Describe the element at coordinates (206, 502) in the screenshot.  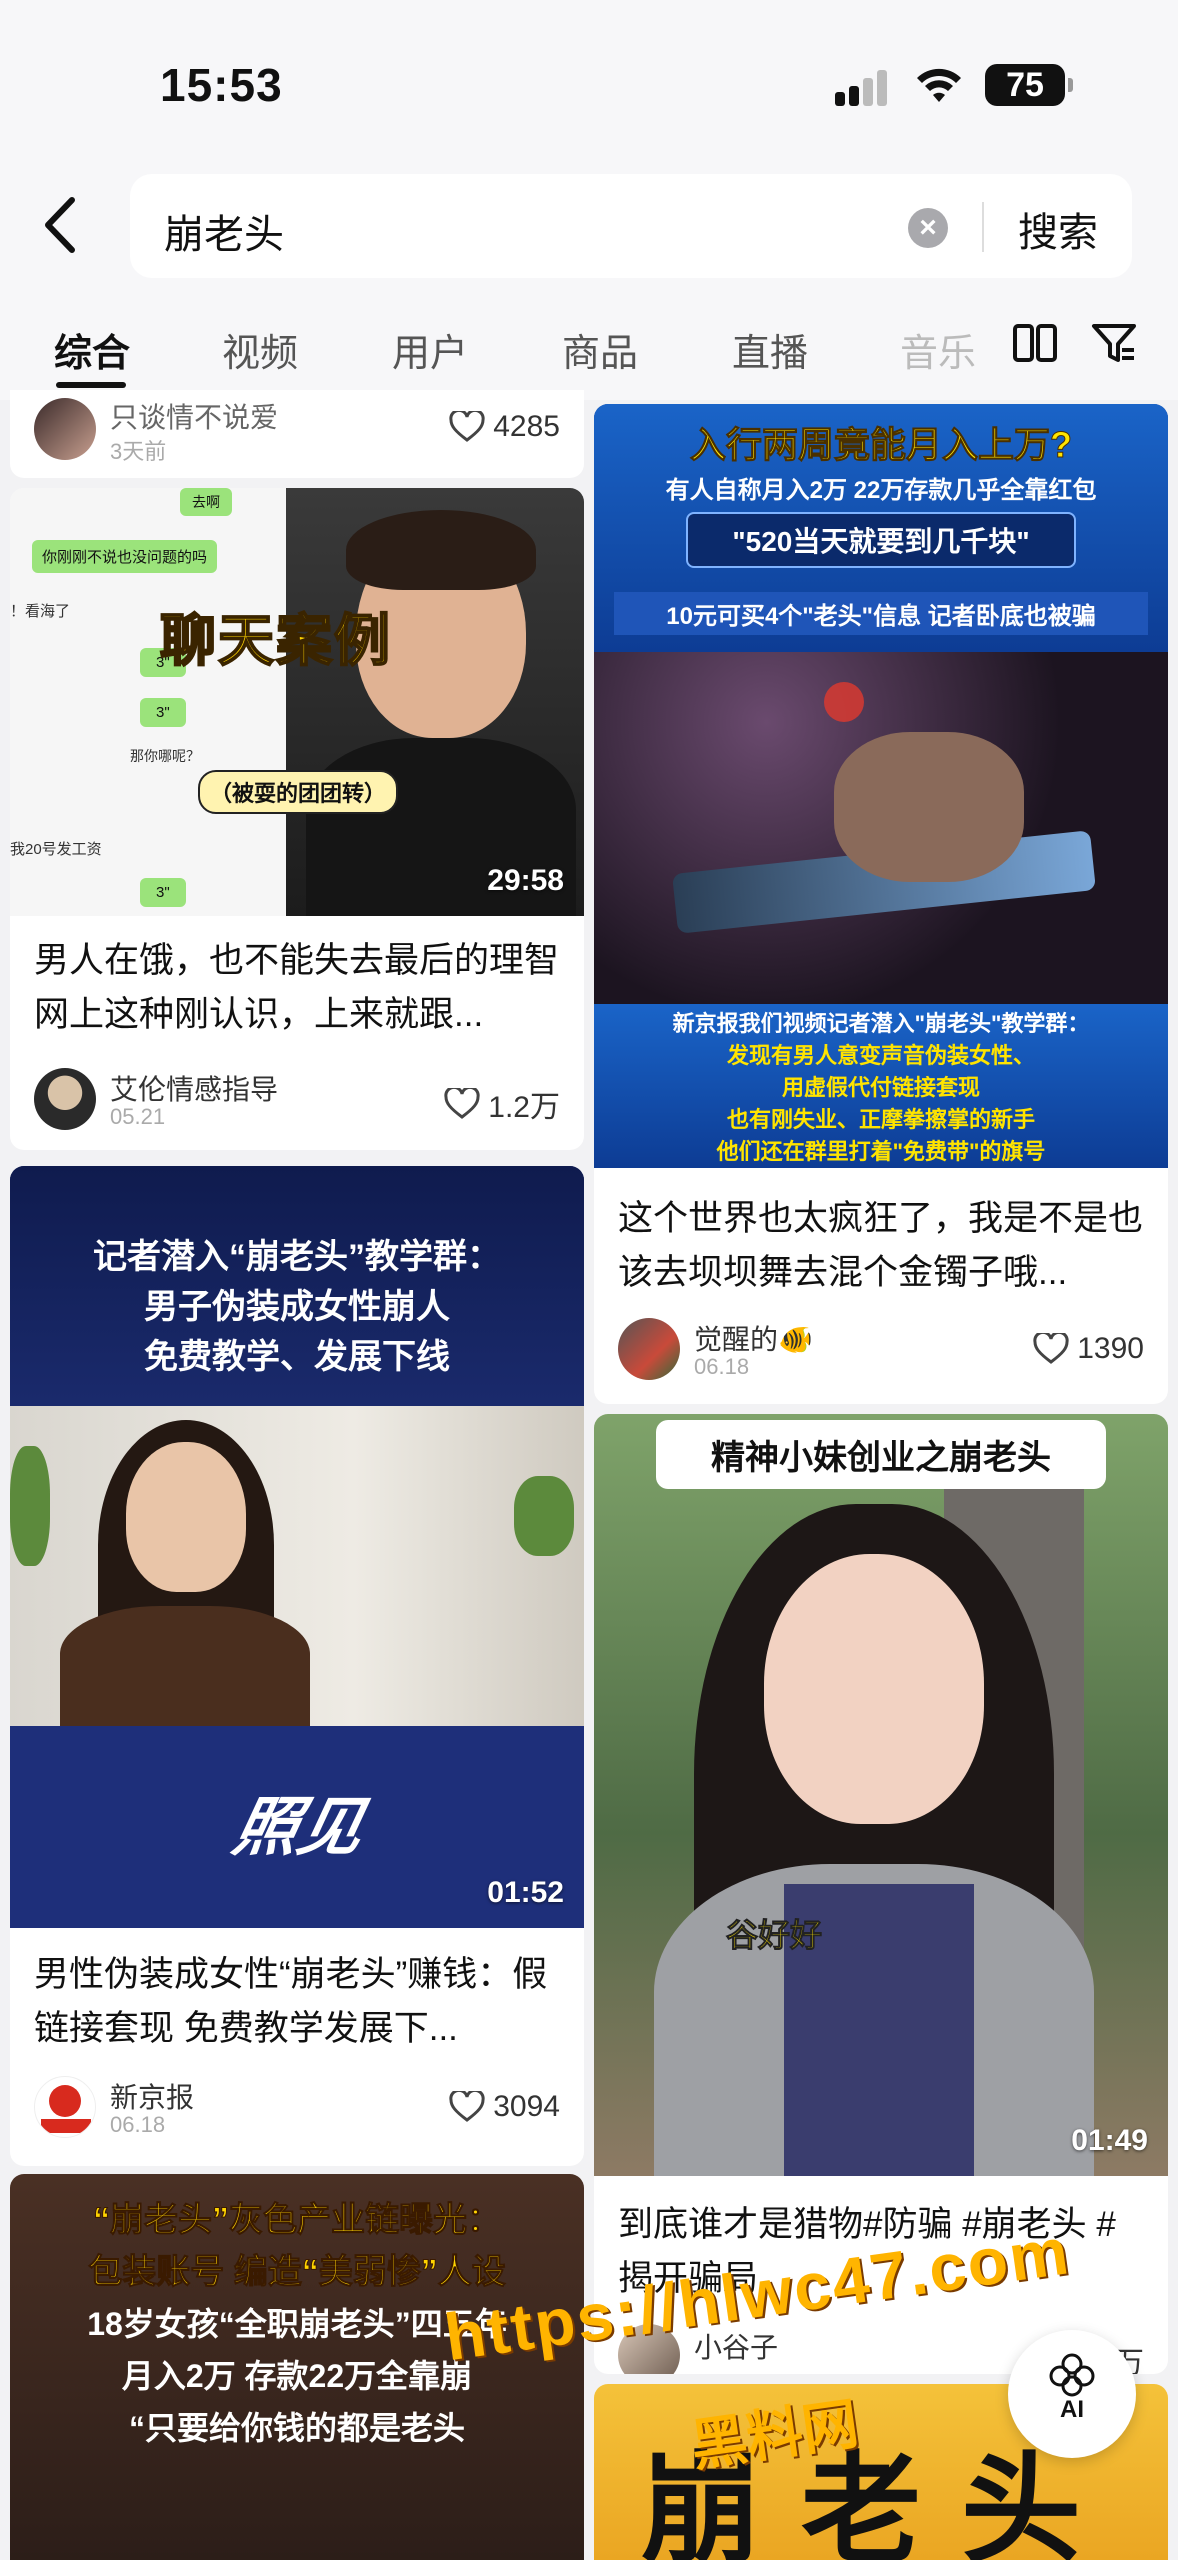
I see `chat-bubble: 去啊` at that location.